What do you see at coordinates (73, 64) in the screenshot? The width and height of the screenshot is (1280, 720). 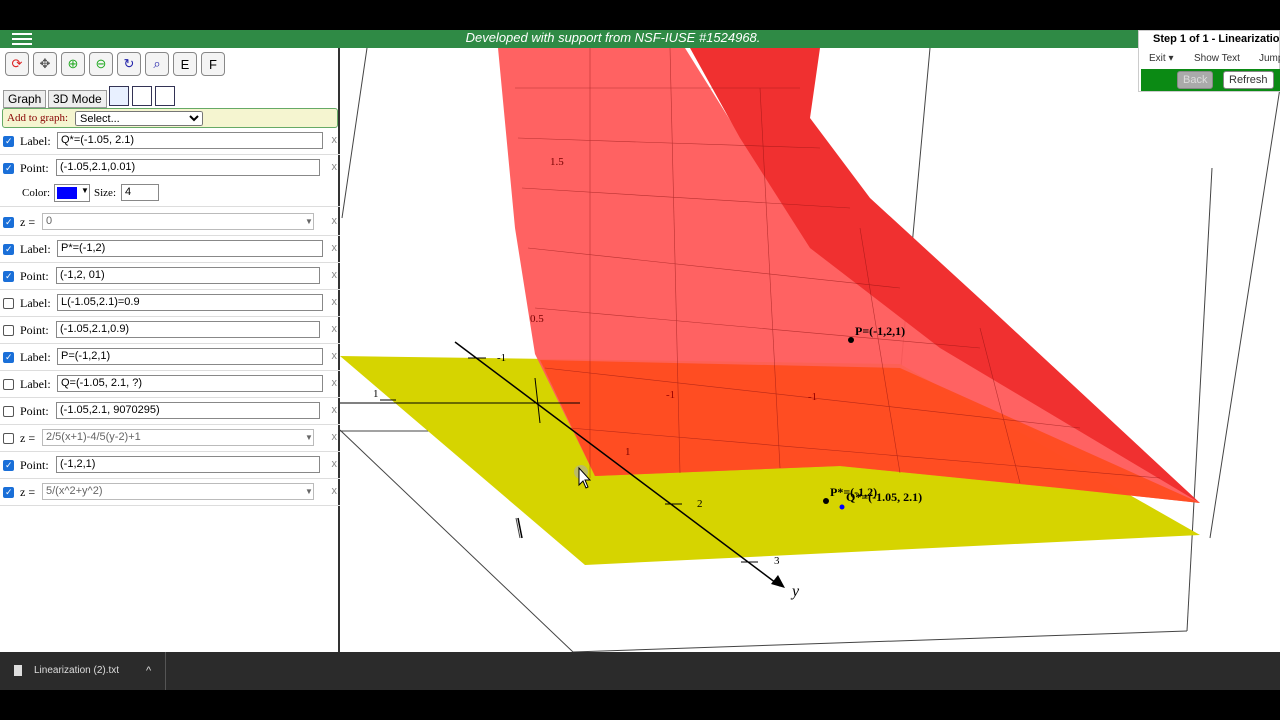 I see `zoom-in-icon: ⊕` at bounding box center [73, 64].